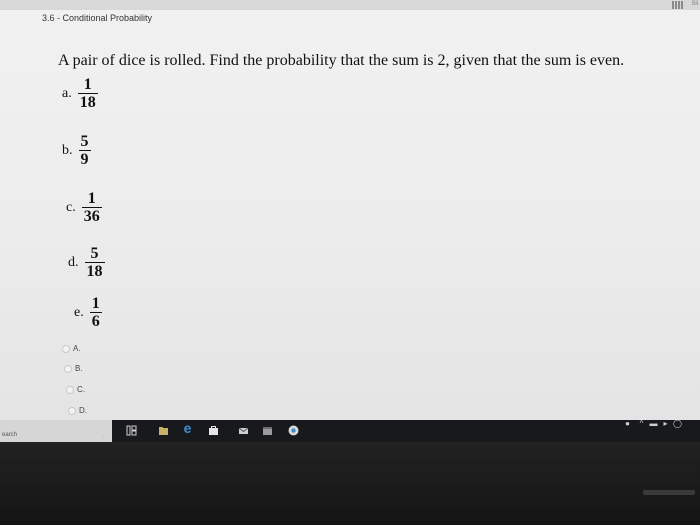  Describe the element at coordinates (267, 430) in the screenshot. I see `calendar-icon` at that location.